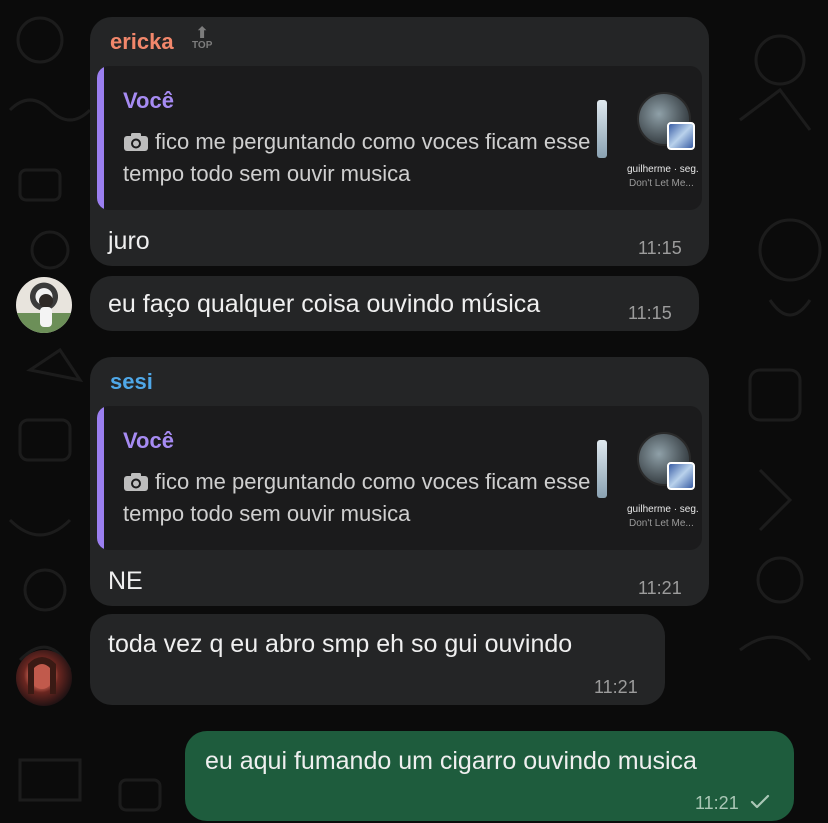 Image resolution: width=828 pixels, height=823 pixels. I want to click on arrow-up-icon: ⬆, so click(202, 33).